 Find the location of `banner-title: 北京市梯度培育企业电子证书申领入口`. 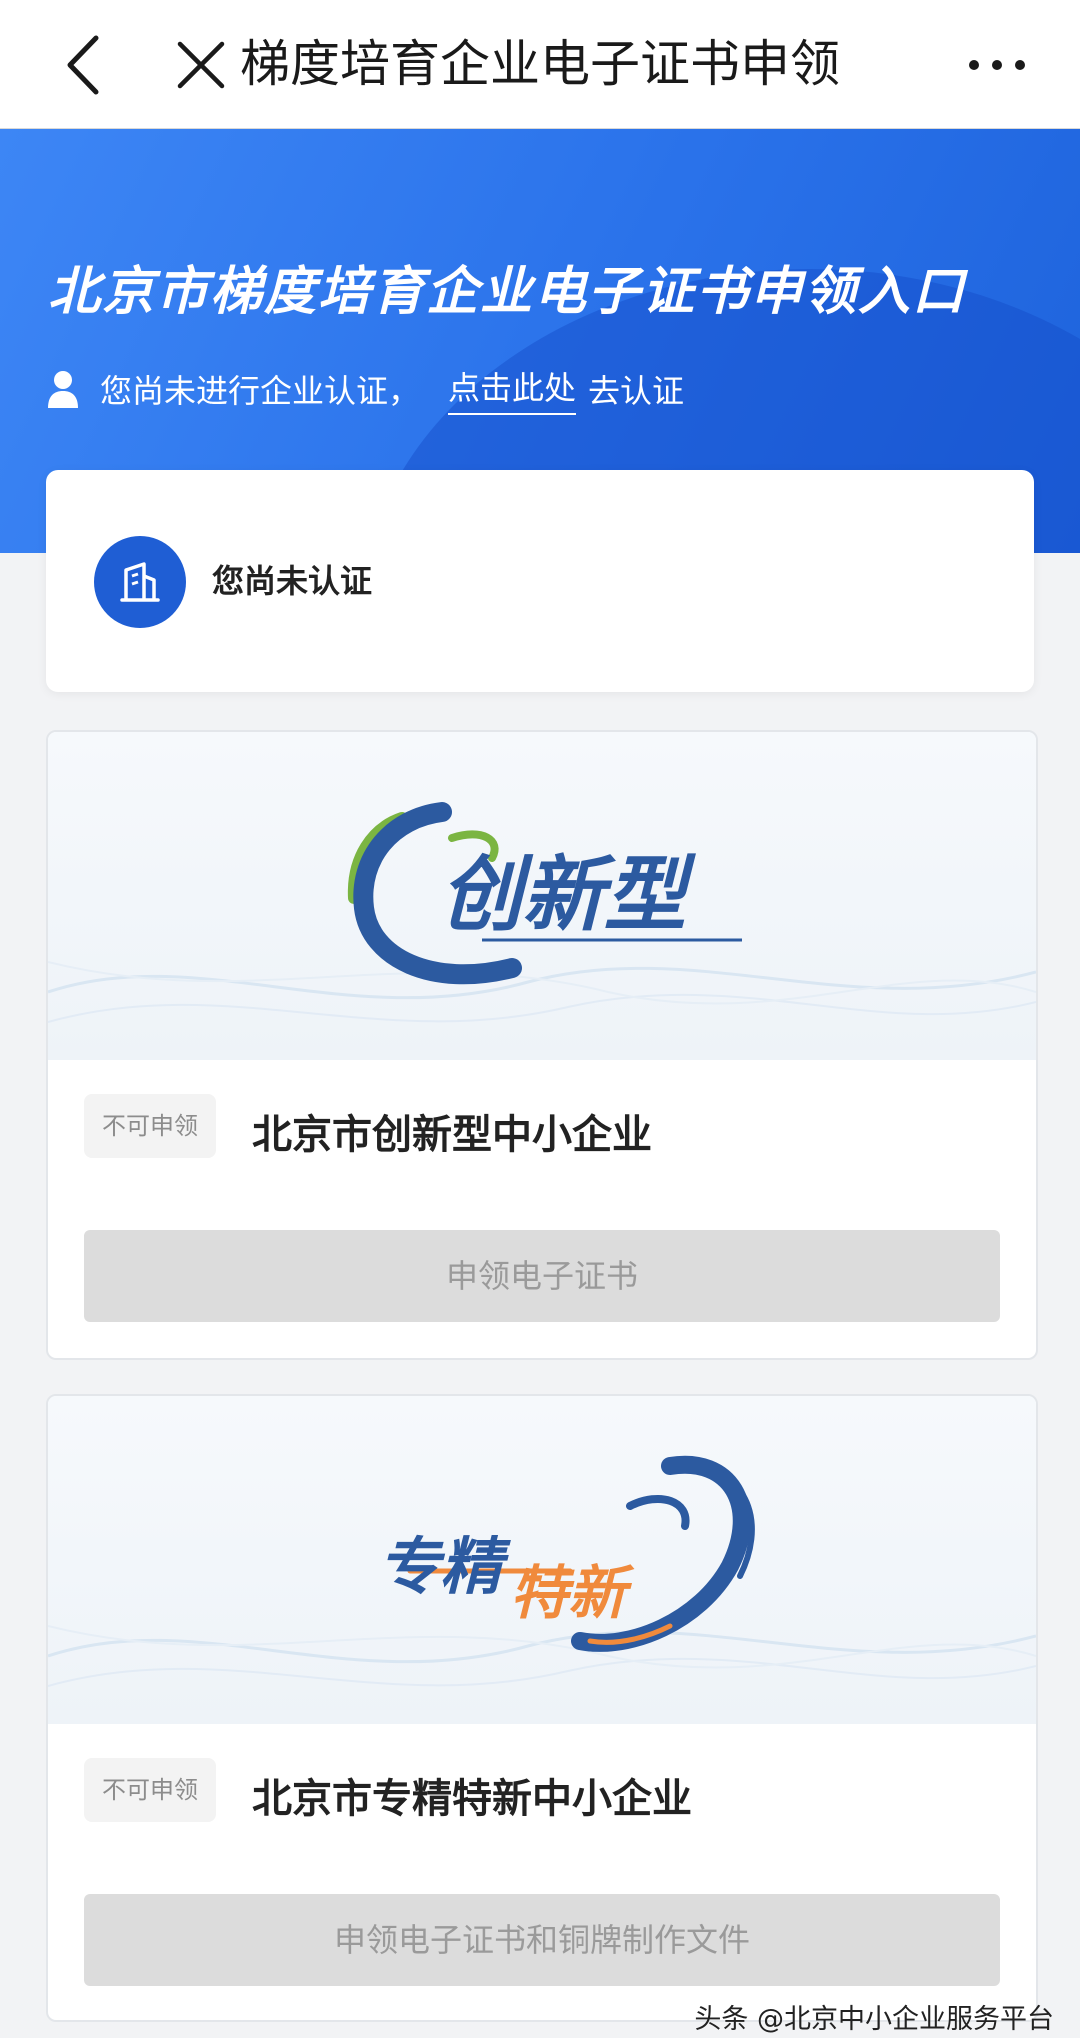

banner-title: 北京市梯度培育企业电子证书申领入口 is located at coordinates (507, 292).